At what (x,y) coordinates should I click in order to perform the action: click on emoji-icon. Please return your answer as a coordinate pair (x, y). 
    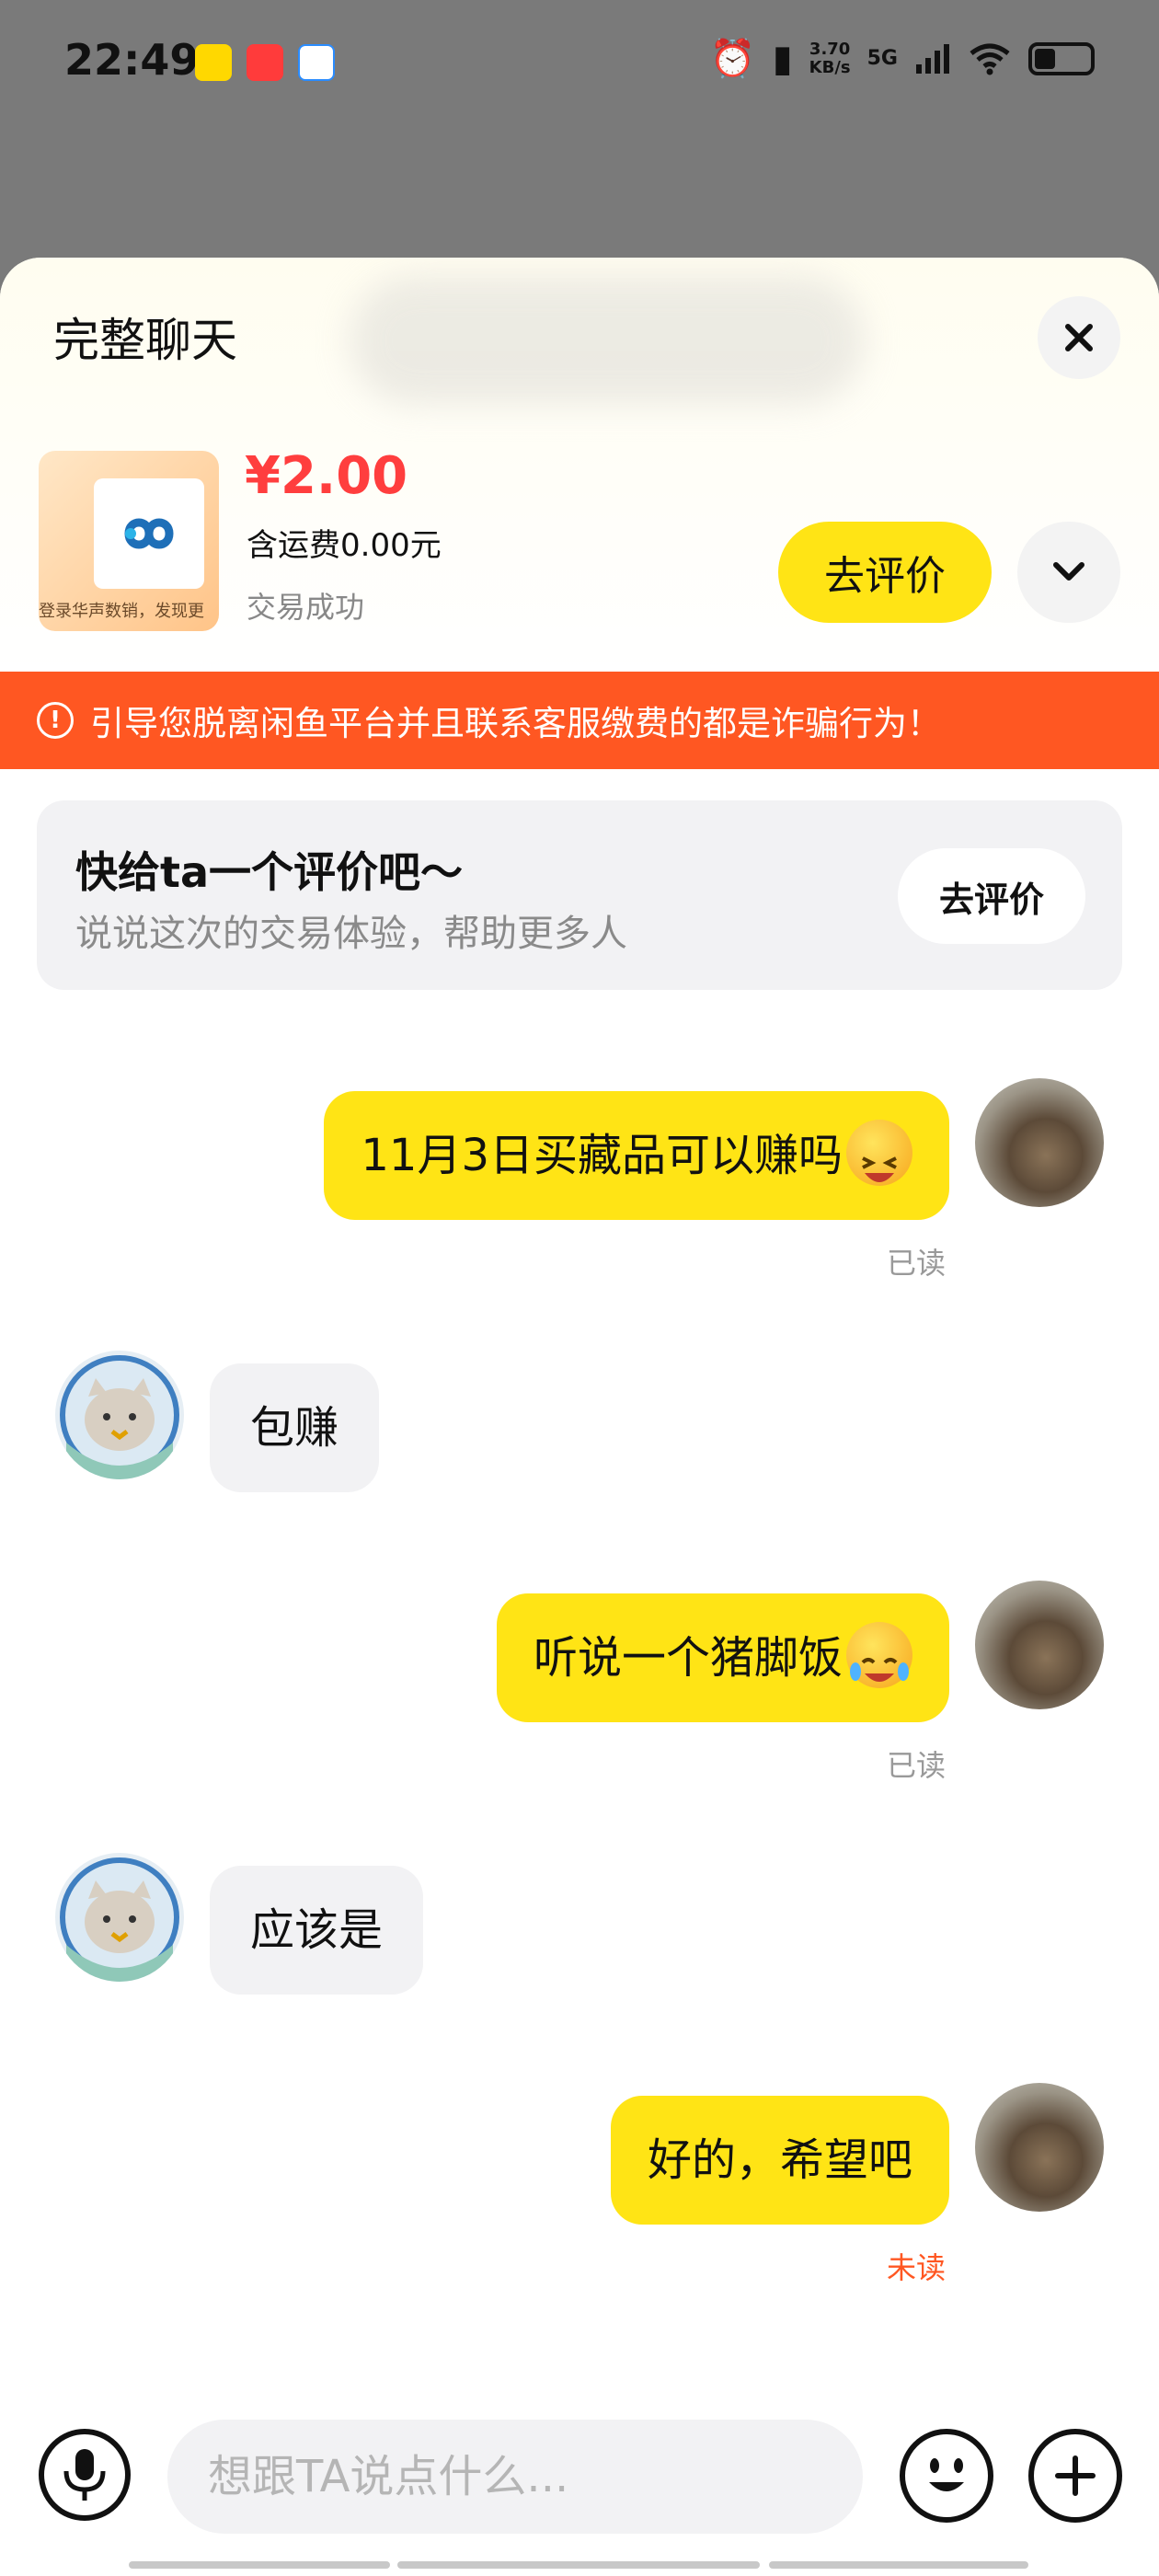
    Looking at the image, I should click on (946, 2474).